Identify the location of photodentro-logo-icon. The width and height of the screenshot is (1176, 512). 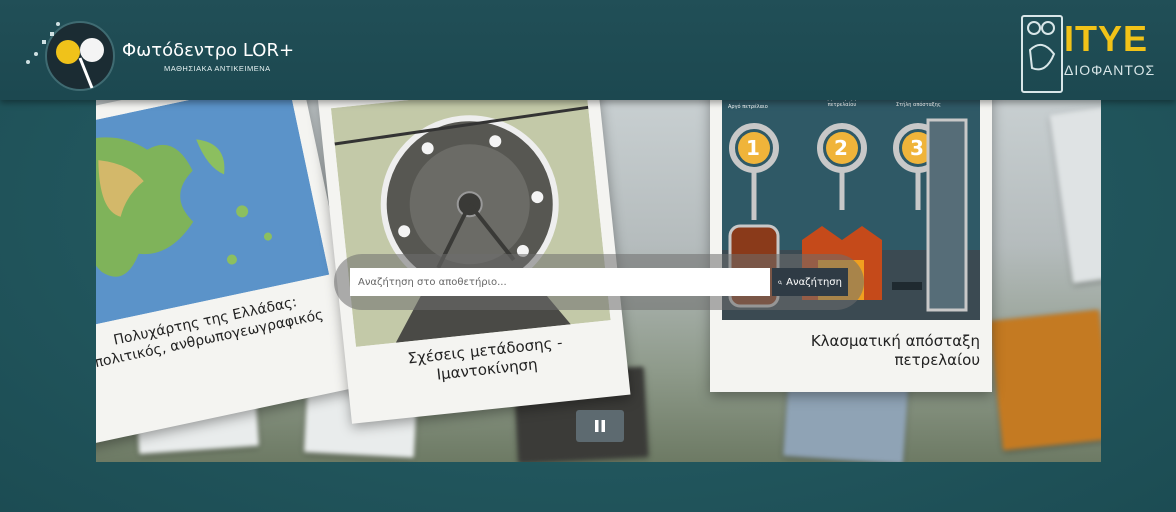
(68, 55).